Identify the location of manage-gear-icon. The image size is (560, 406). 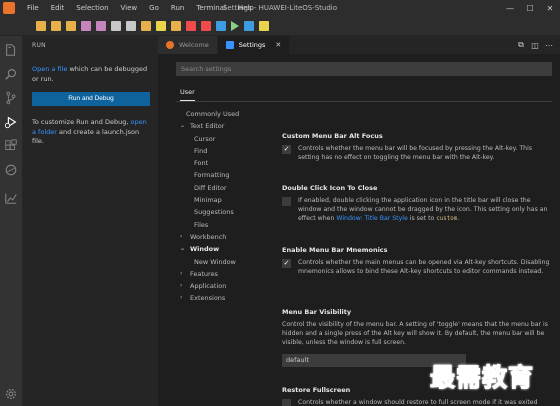
(11, 394).